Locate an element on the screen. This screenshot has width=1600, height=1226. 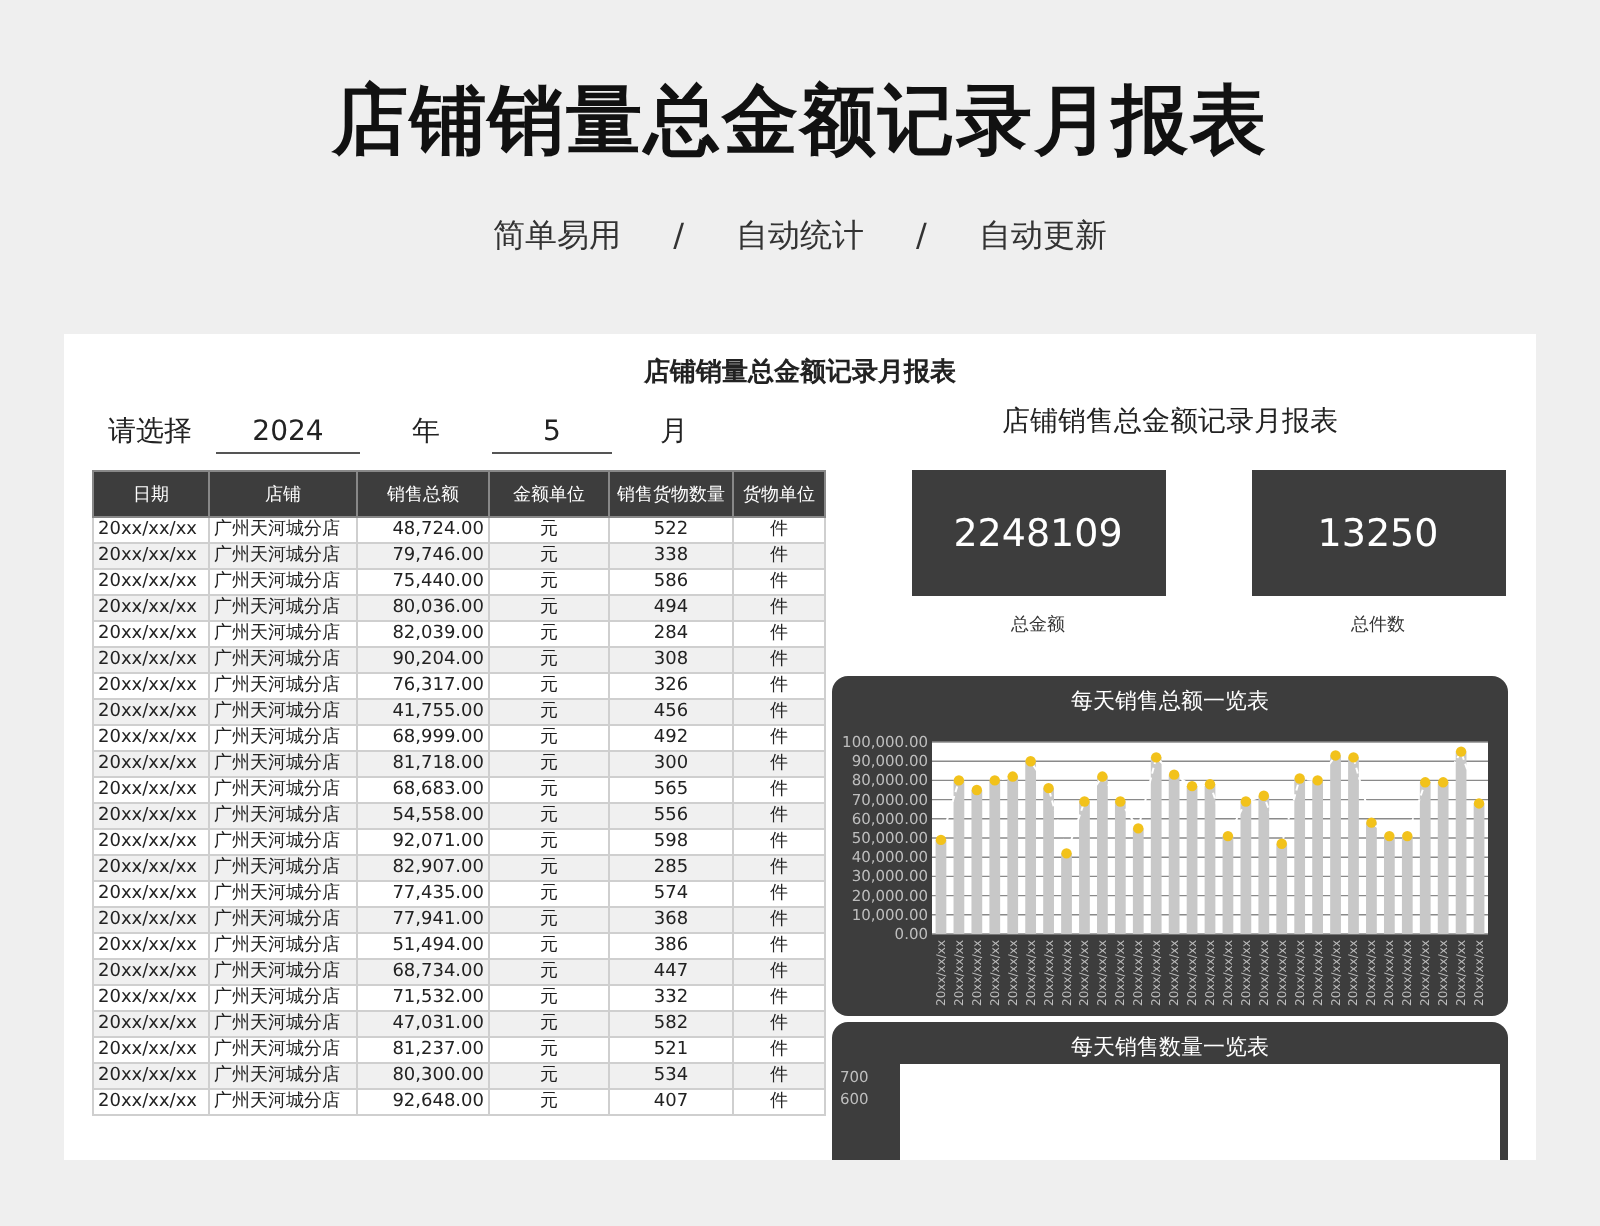
column-header: 金额单位 is located at coordinates (549, 494).